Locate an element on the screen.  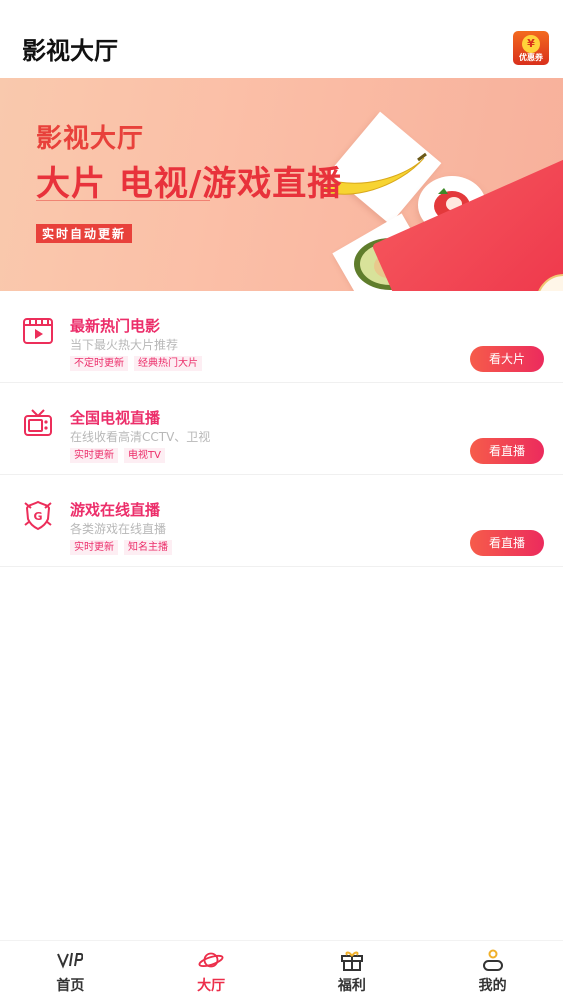
coin-icon: ¥ is located at coordinates (531, 44).